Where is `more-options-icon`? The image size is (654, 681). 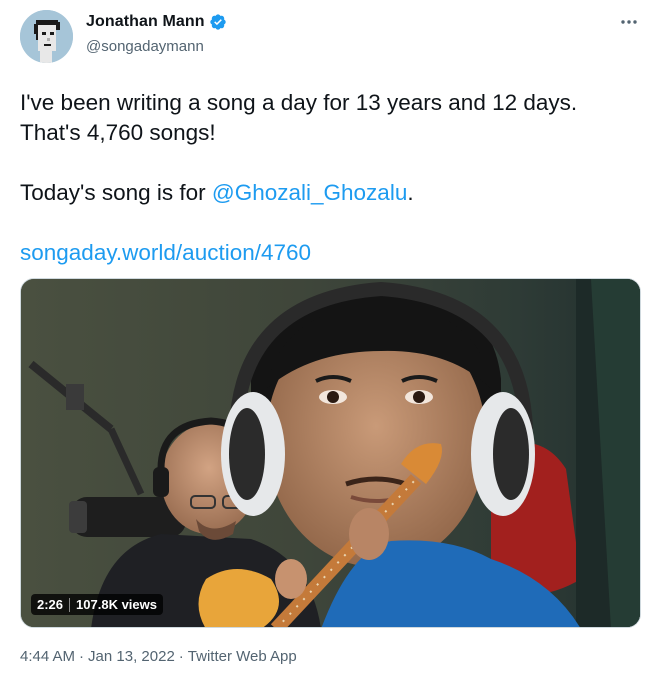
more-options-icon is located at coordinates (629, 22).